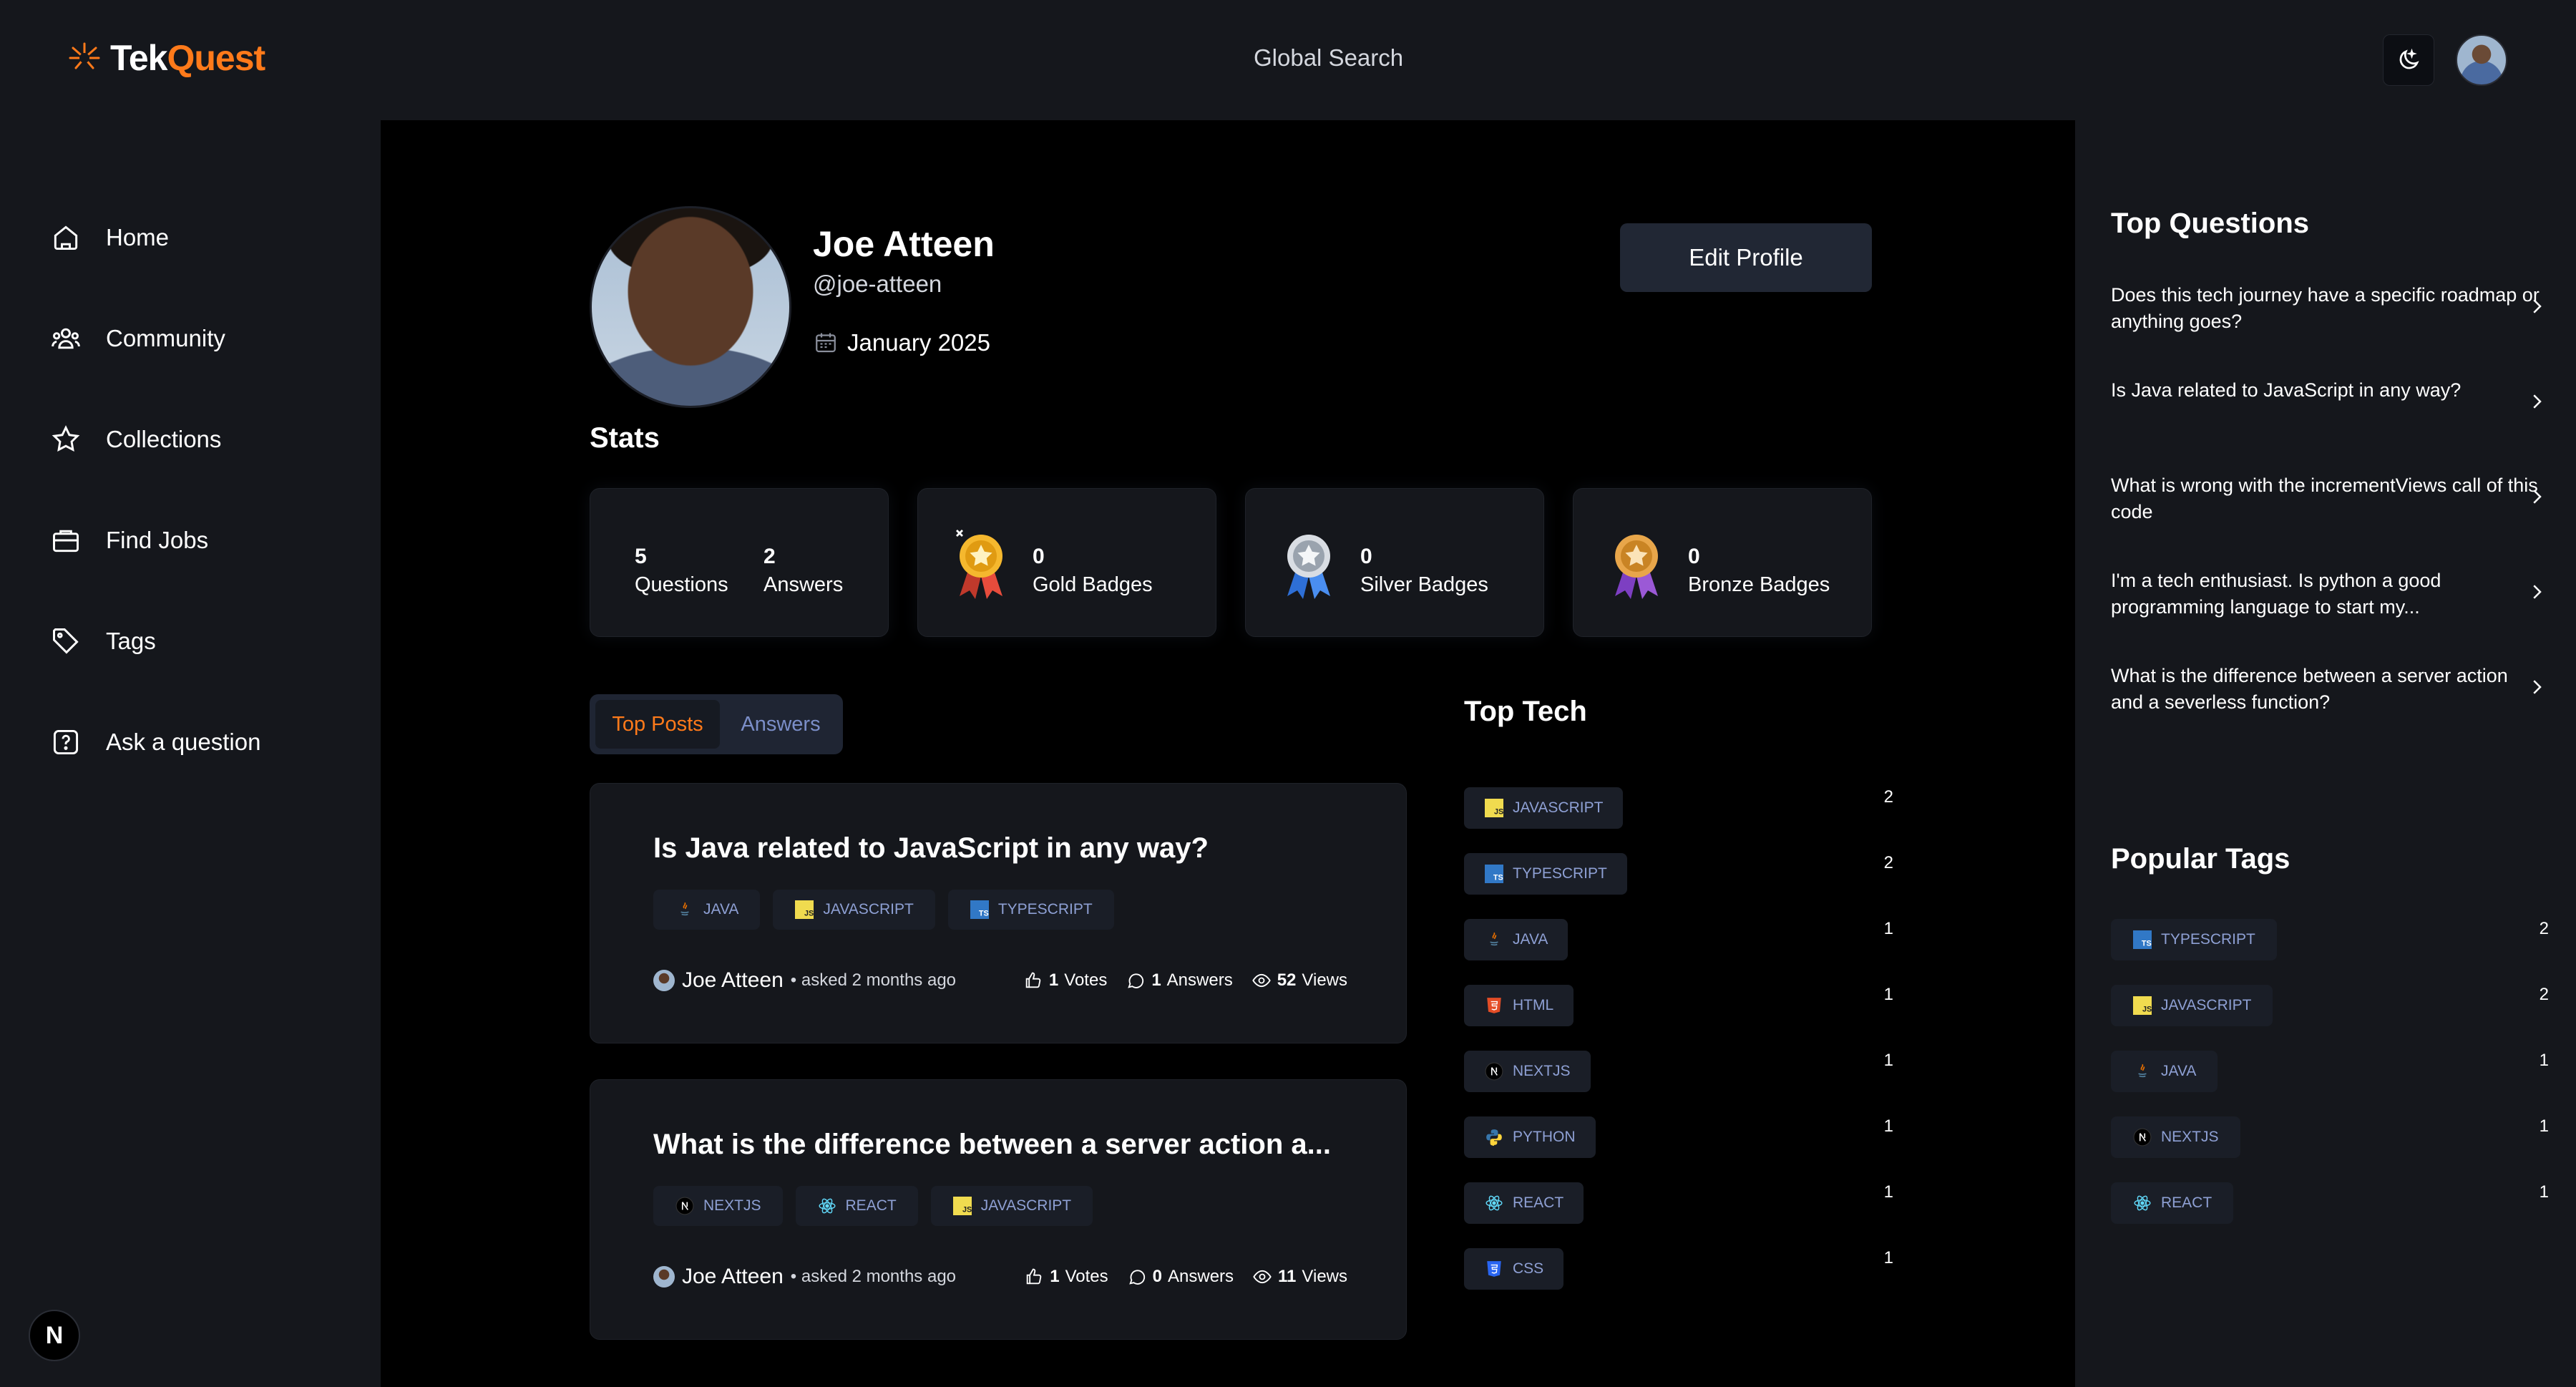 The image size is (2576, 1387). I want to click on python-icon, so click(1494, 1137).